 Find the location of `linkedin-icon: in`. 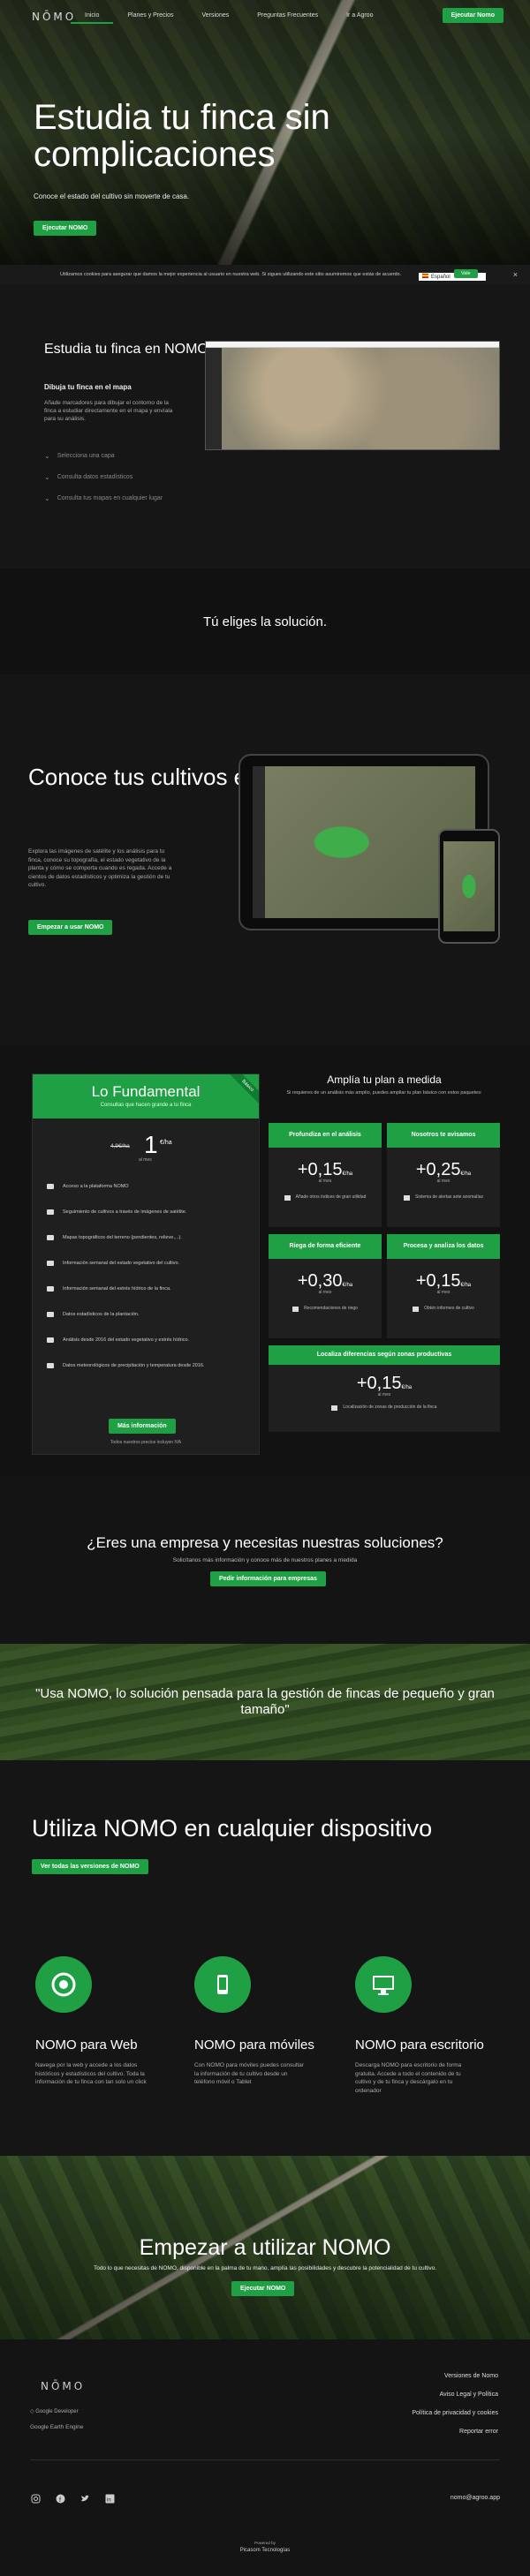

linkedin-icon: in is located at coordinates (109, 2499).